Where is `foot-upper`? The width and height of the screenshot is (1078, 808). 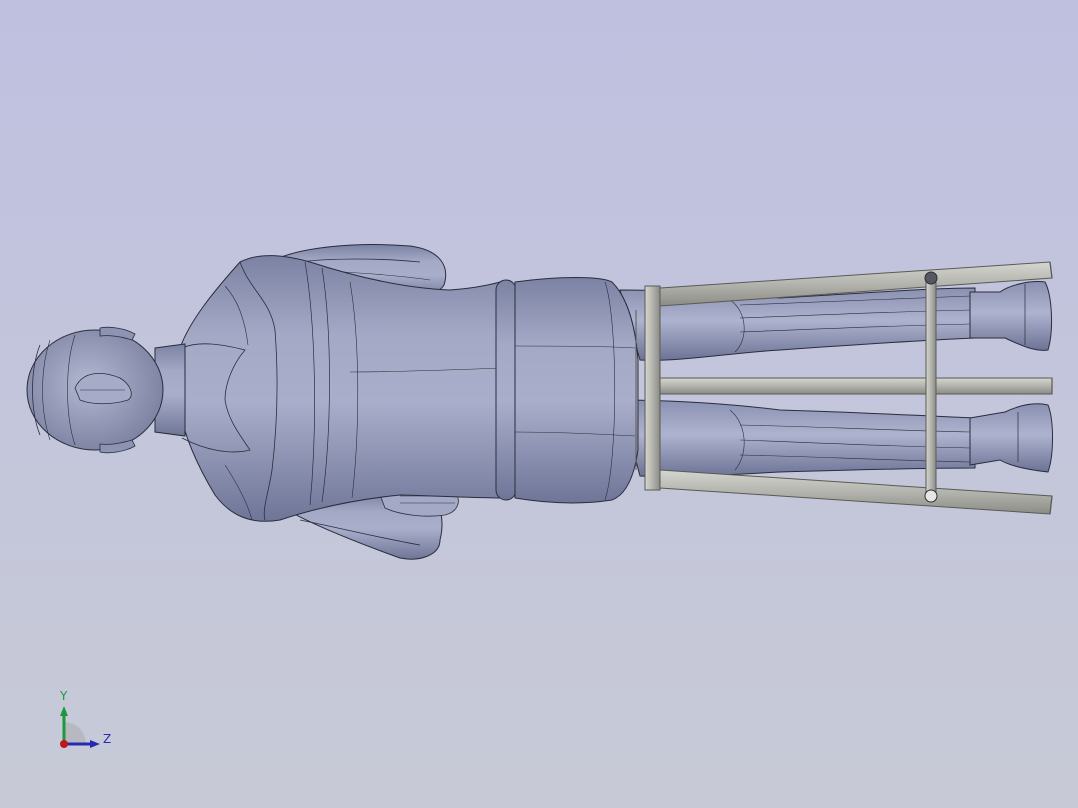 foot-upper is located at coordinates (1011, 316).